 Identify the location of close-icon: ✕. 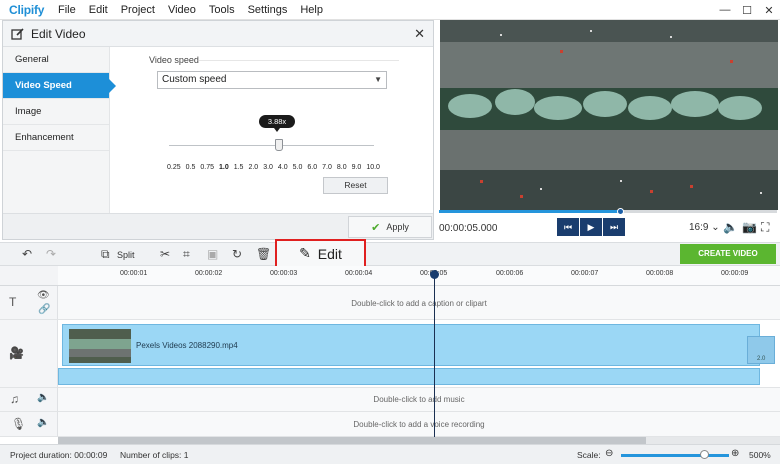
(419, 34).